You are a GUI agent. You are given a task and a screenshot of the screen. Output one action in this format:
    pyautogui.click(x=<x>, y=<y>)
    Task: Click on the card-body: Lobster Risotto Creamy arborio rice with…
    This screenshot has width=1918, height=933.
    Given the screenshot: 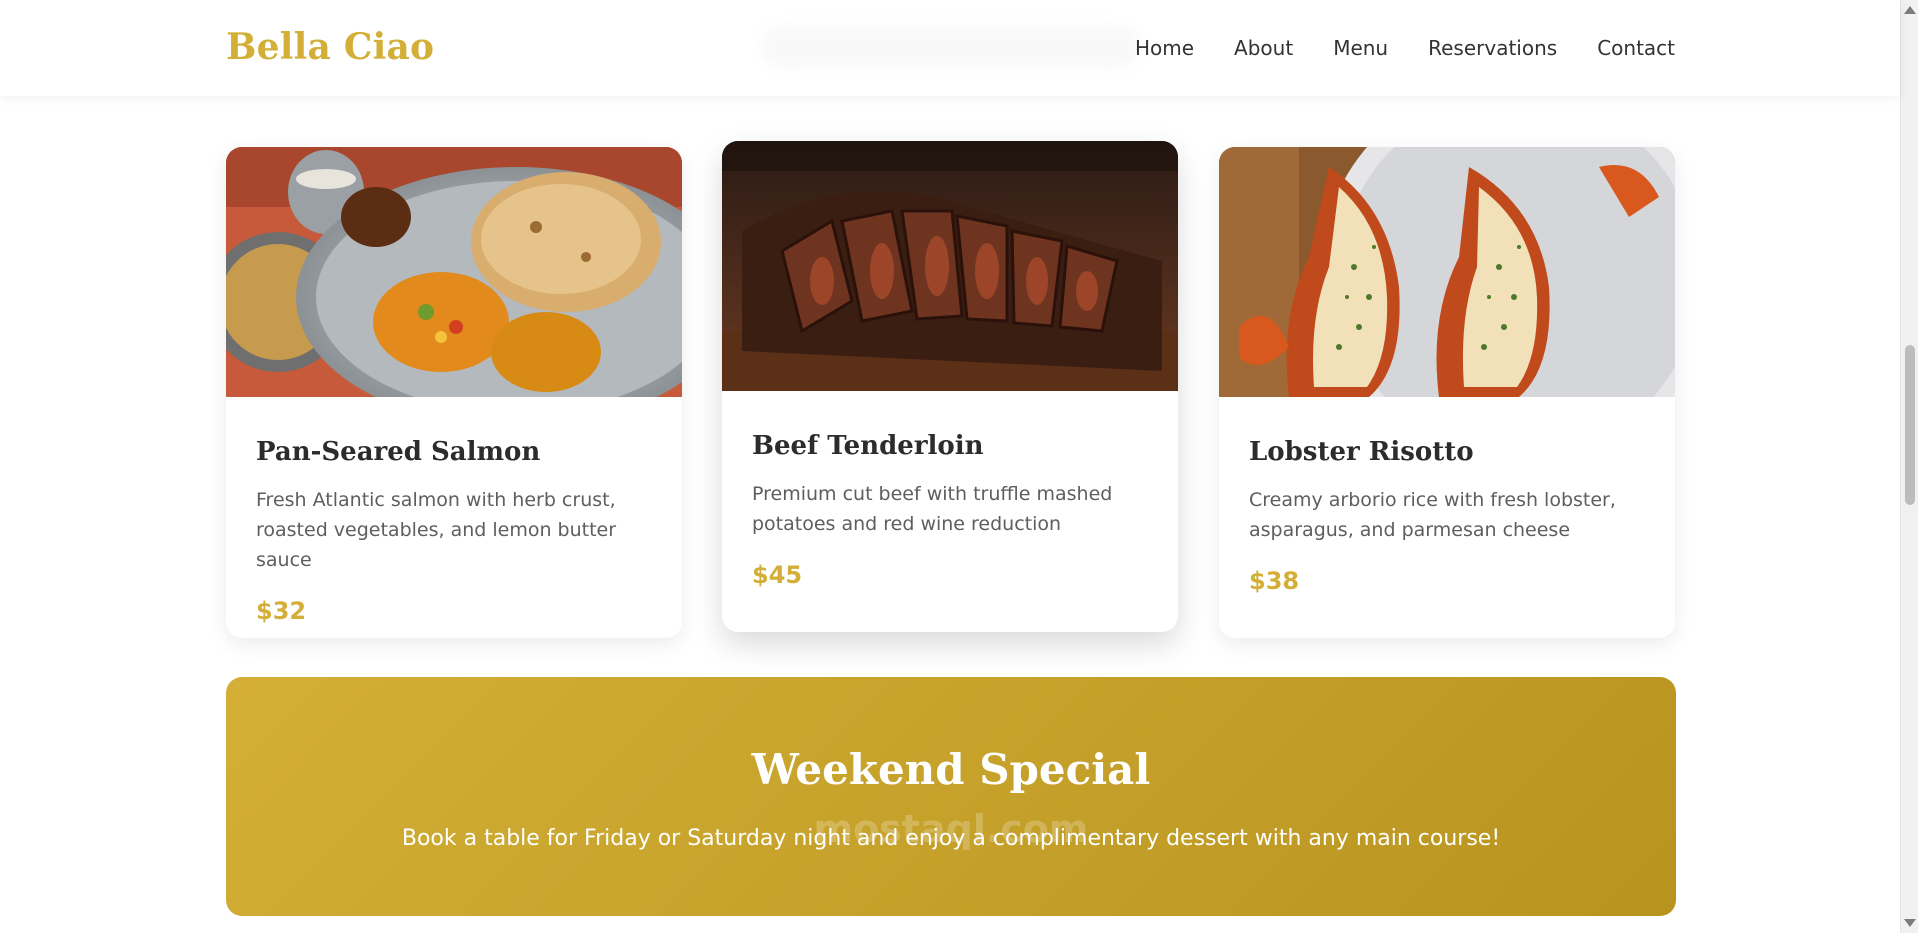 What is the action you would take?
    pyautogui.click(x=1447, y=511)
    